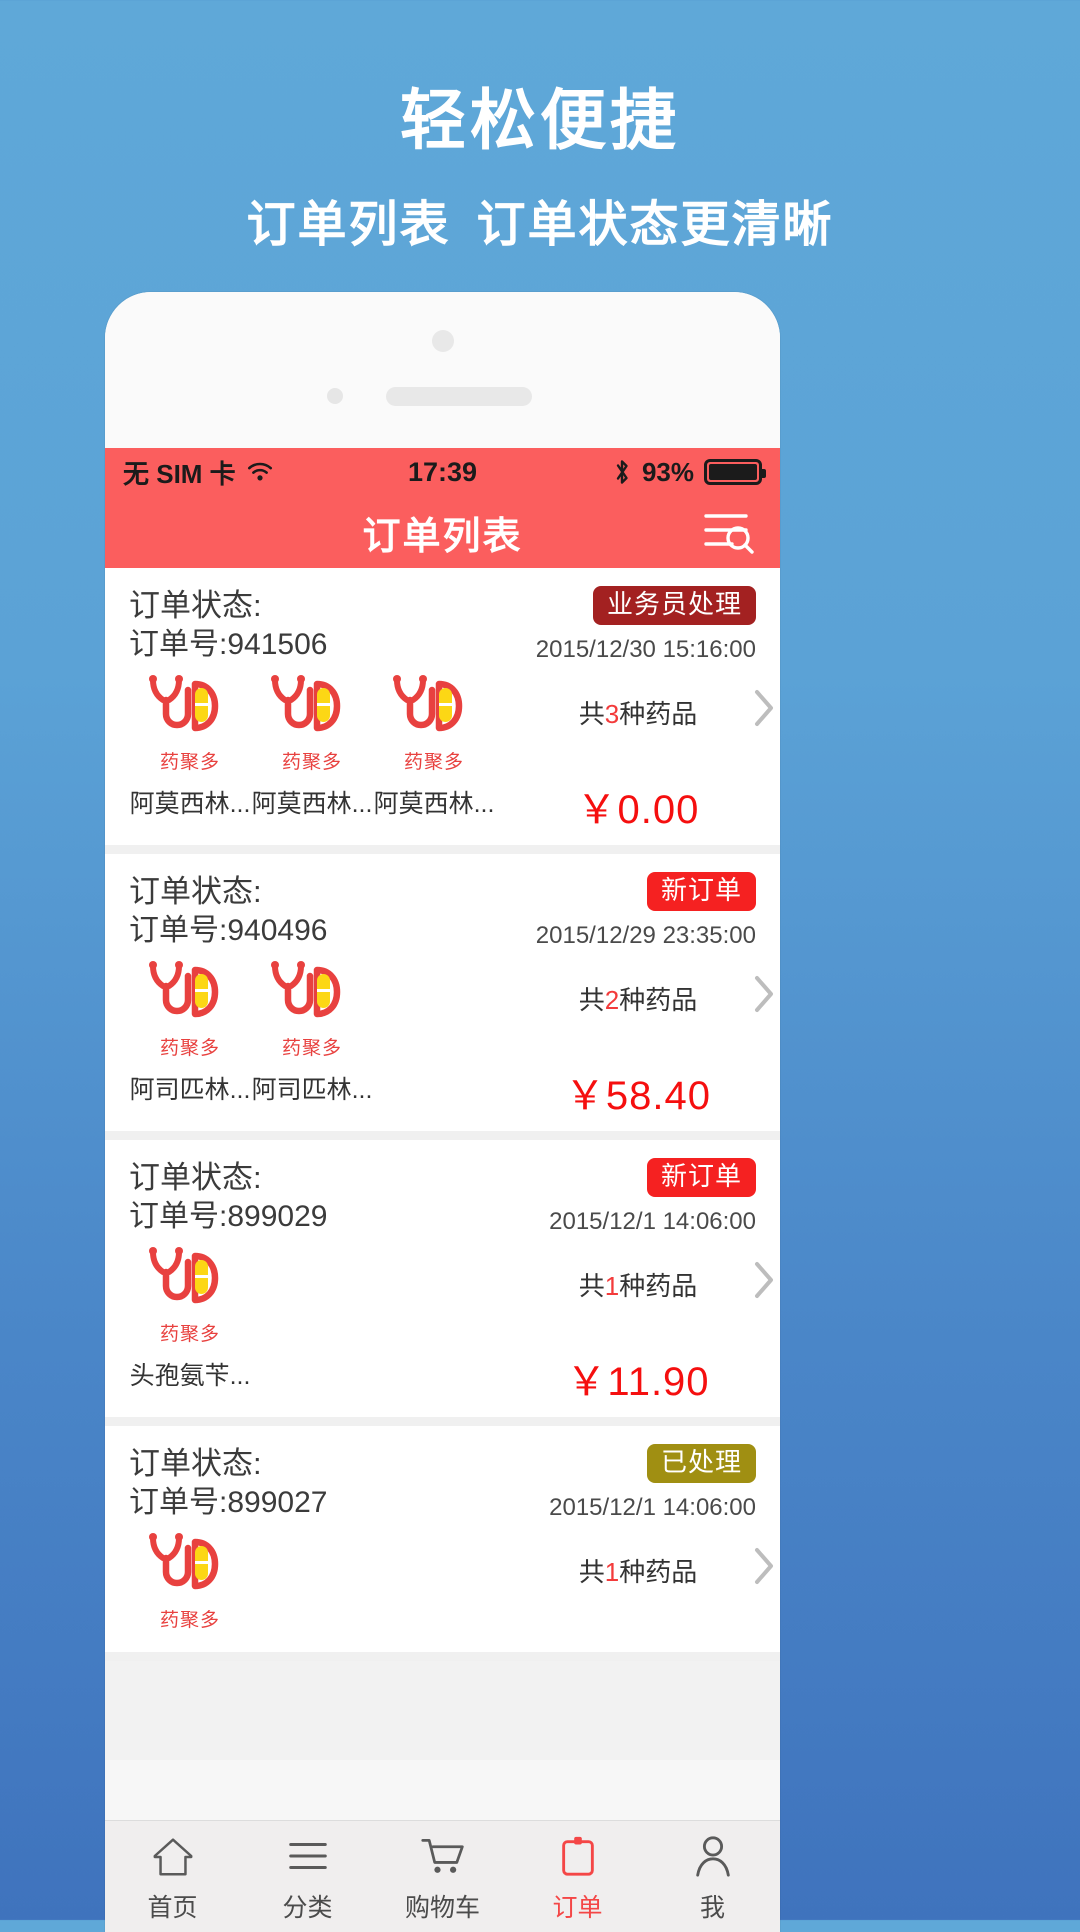  I want to click on battery-percent-label: 93%, so click(667, 471).